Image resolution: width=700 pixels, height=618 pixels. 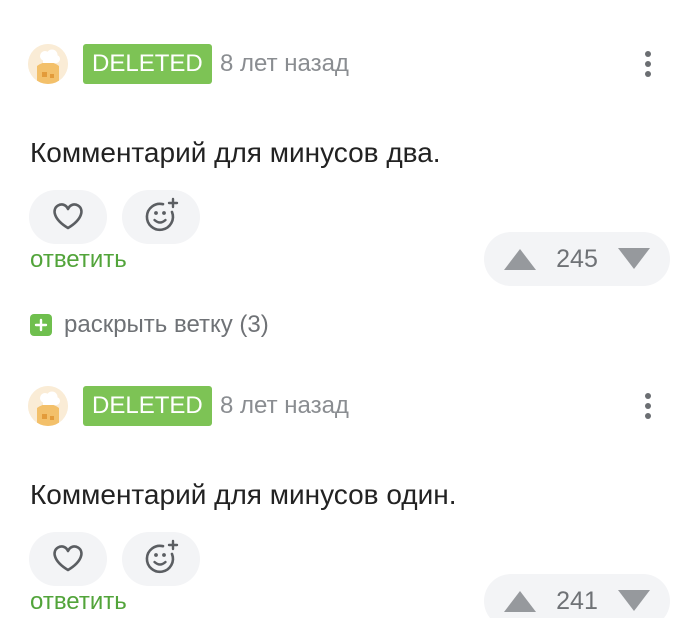 I want to click on rating-score: 245, so click(x=577, y=259).